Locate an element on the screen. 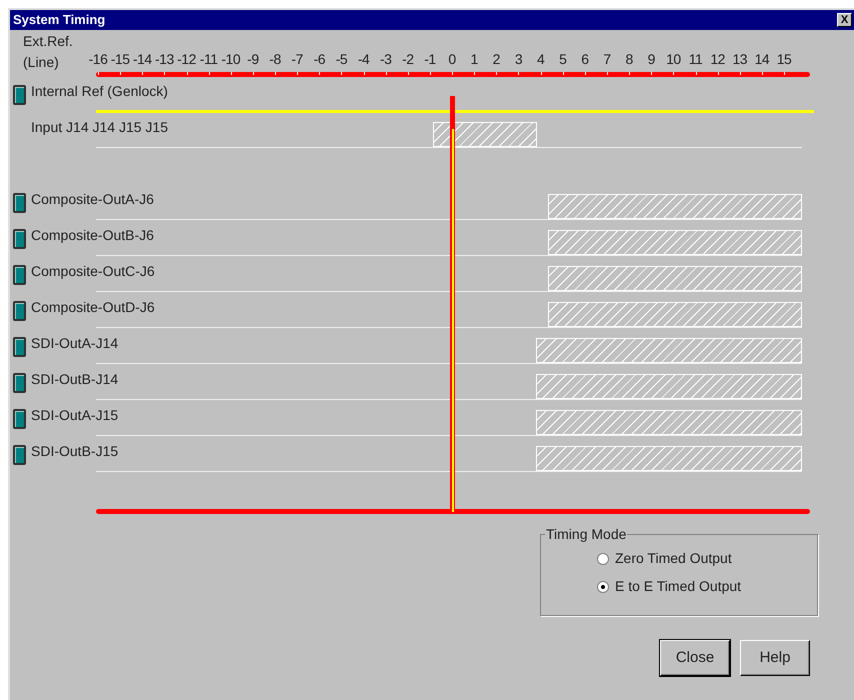  scale-label: 4 is located at coordinates (540, 59).